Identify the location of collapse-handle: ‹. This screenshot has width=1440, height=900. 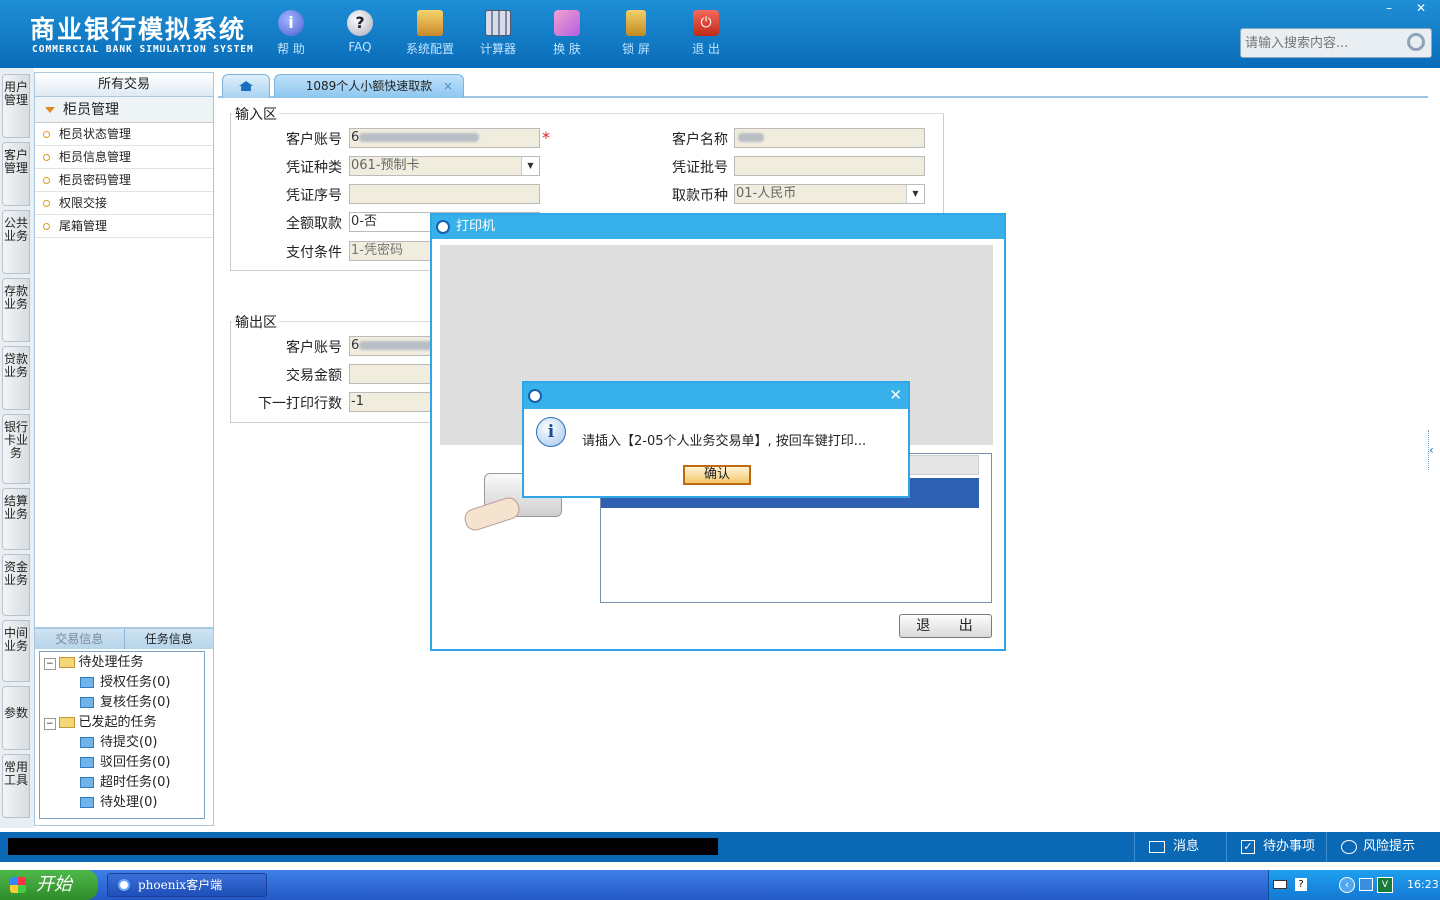
(1432, 450).